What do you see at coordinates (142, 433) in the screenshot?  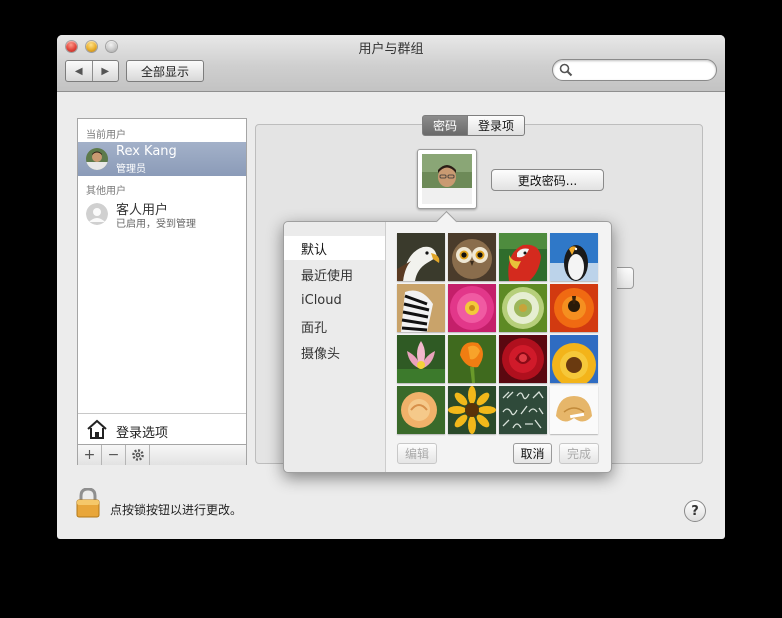 I see `login-options-label: 登录选项` at bounding box center [142, 433].